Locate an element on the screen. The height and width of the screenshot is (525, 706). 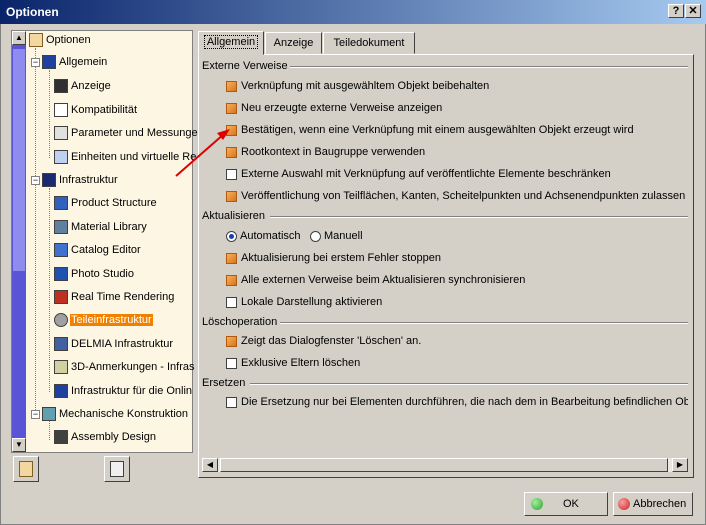
ok-button: OK is located at coordinates (566, 504).